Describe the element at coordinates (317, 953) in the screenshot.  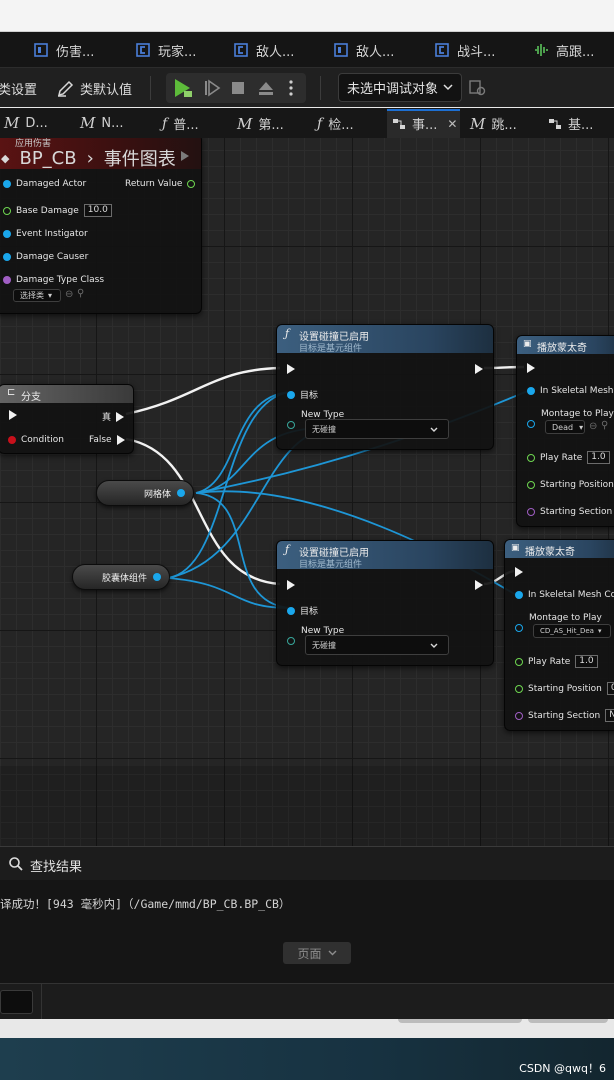
I see `page-button: 页面` at that location.